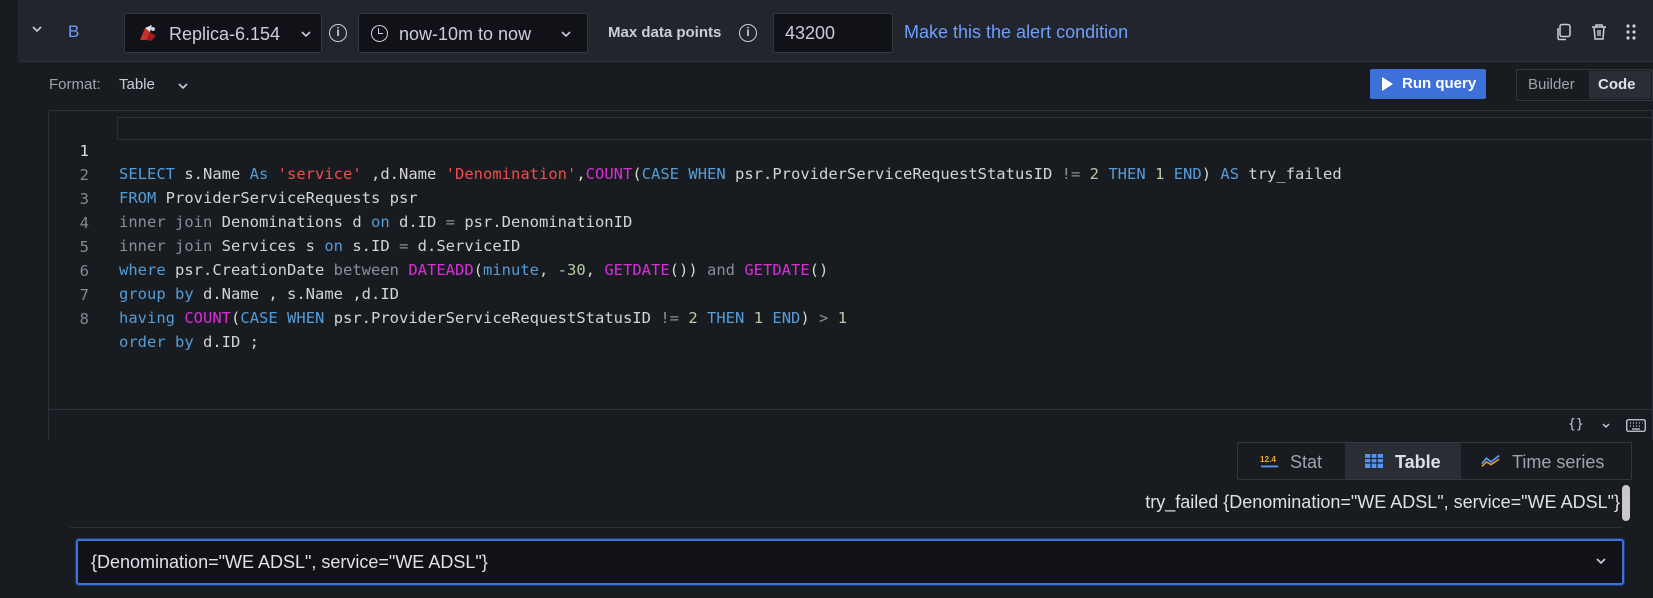 The width and height of the screenshot is (1653, 598). What do you see at coordinates (1387, 84) in the screenshot?
I see `play-icon` at bounding box center [1387, 84].